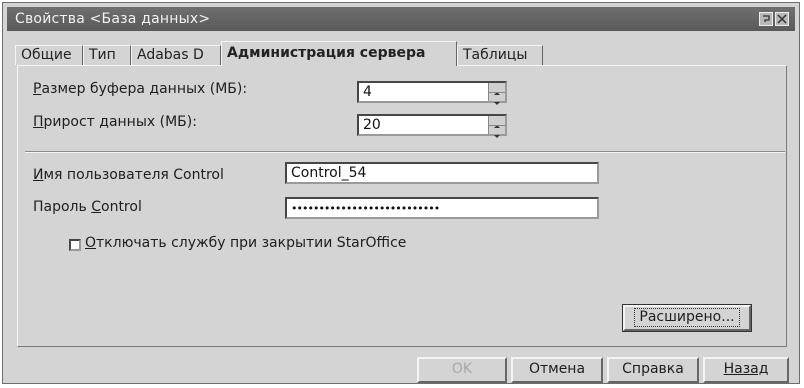 The image size is (804, 388). Describe the element at coordinates (107, 55) in the screenshot. I see `tab-type: Тип` at that location.